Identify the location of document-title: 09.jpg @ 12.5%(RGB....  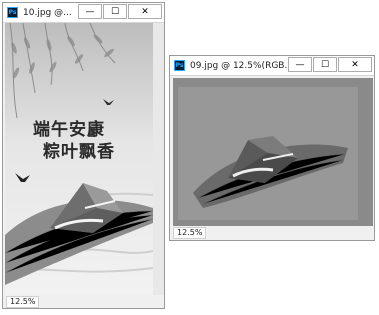
(240, 65).